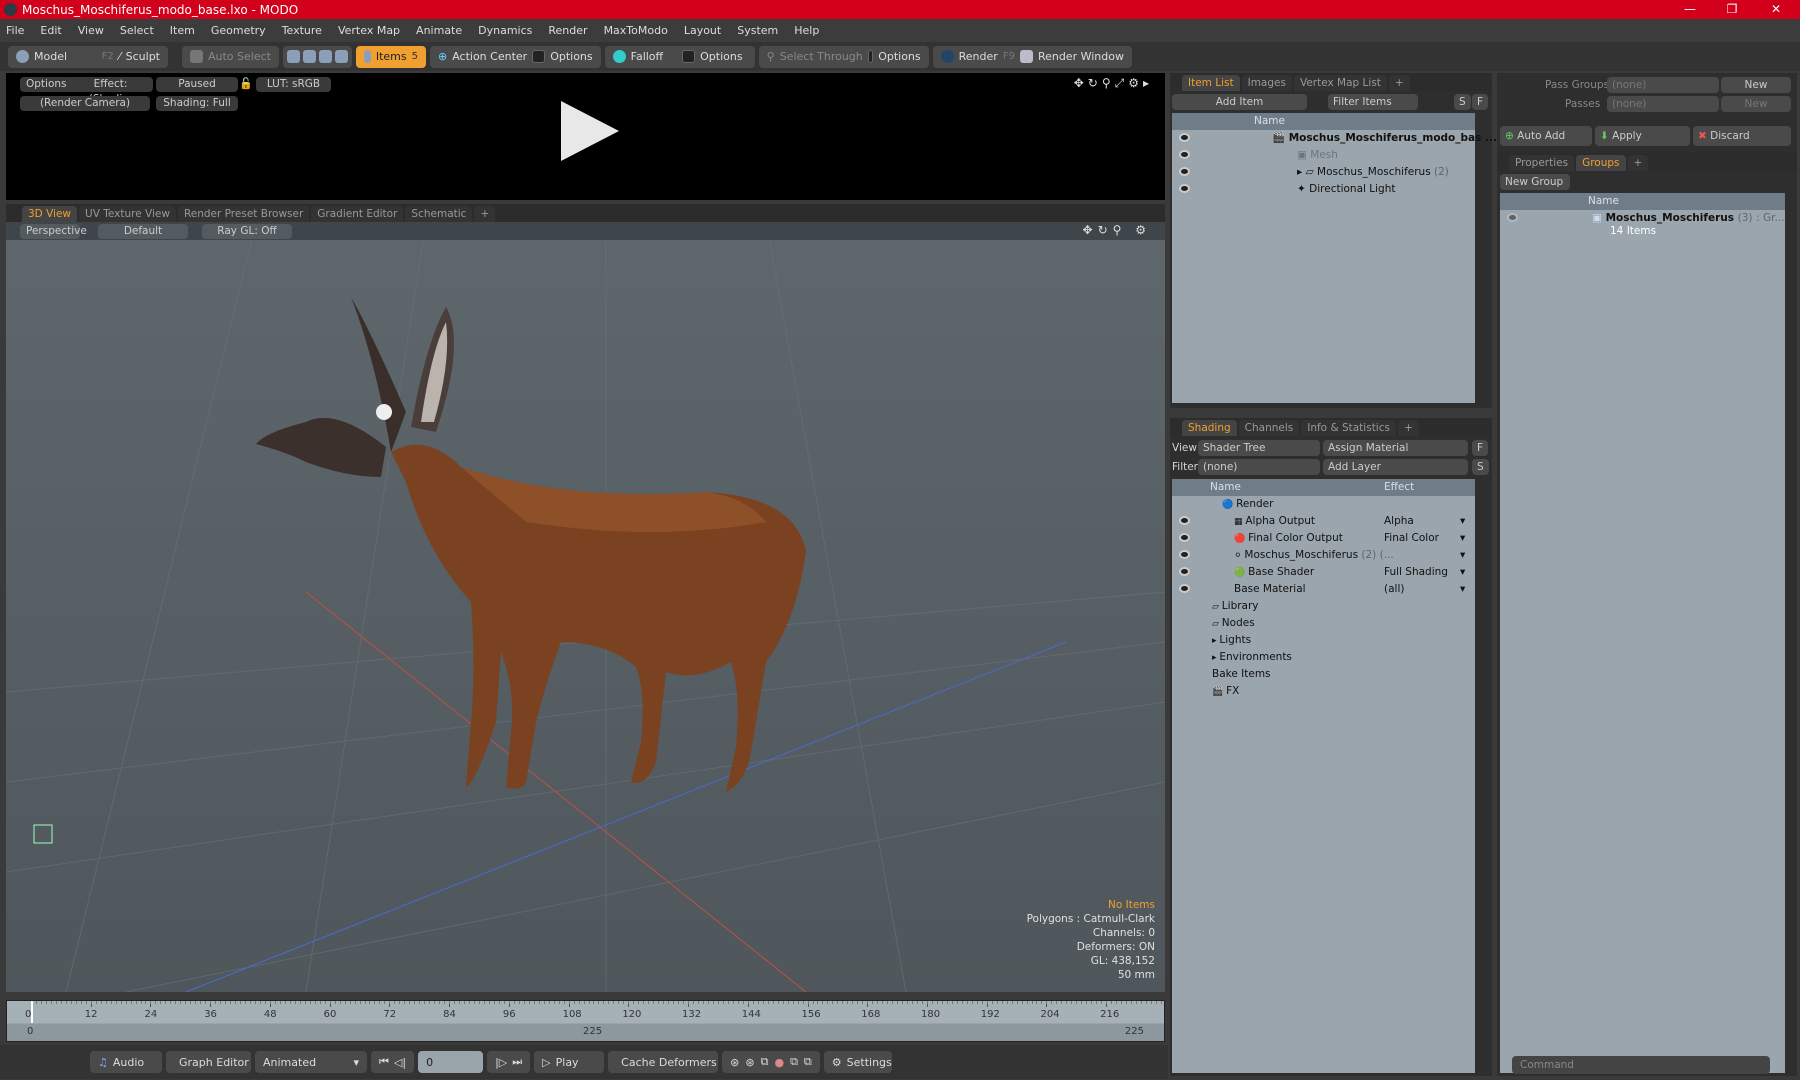  Describe the element at coordinates (302, 30) in the screenshot. I see `menu-texture: Texture` at that location.